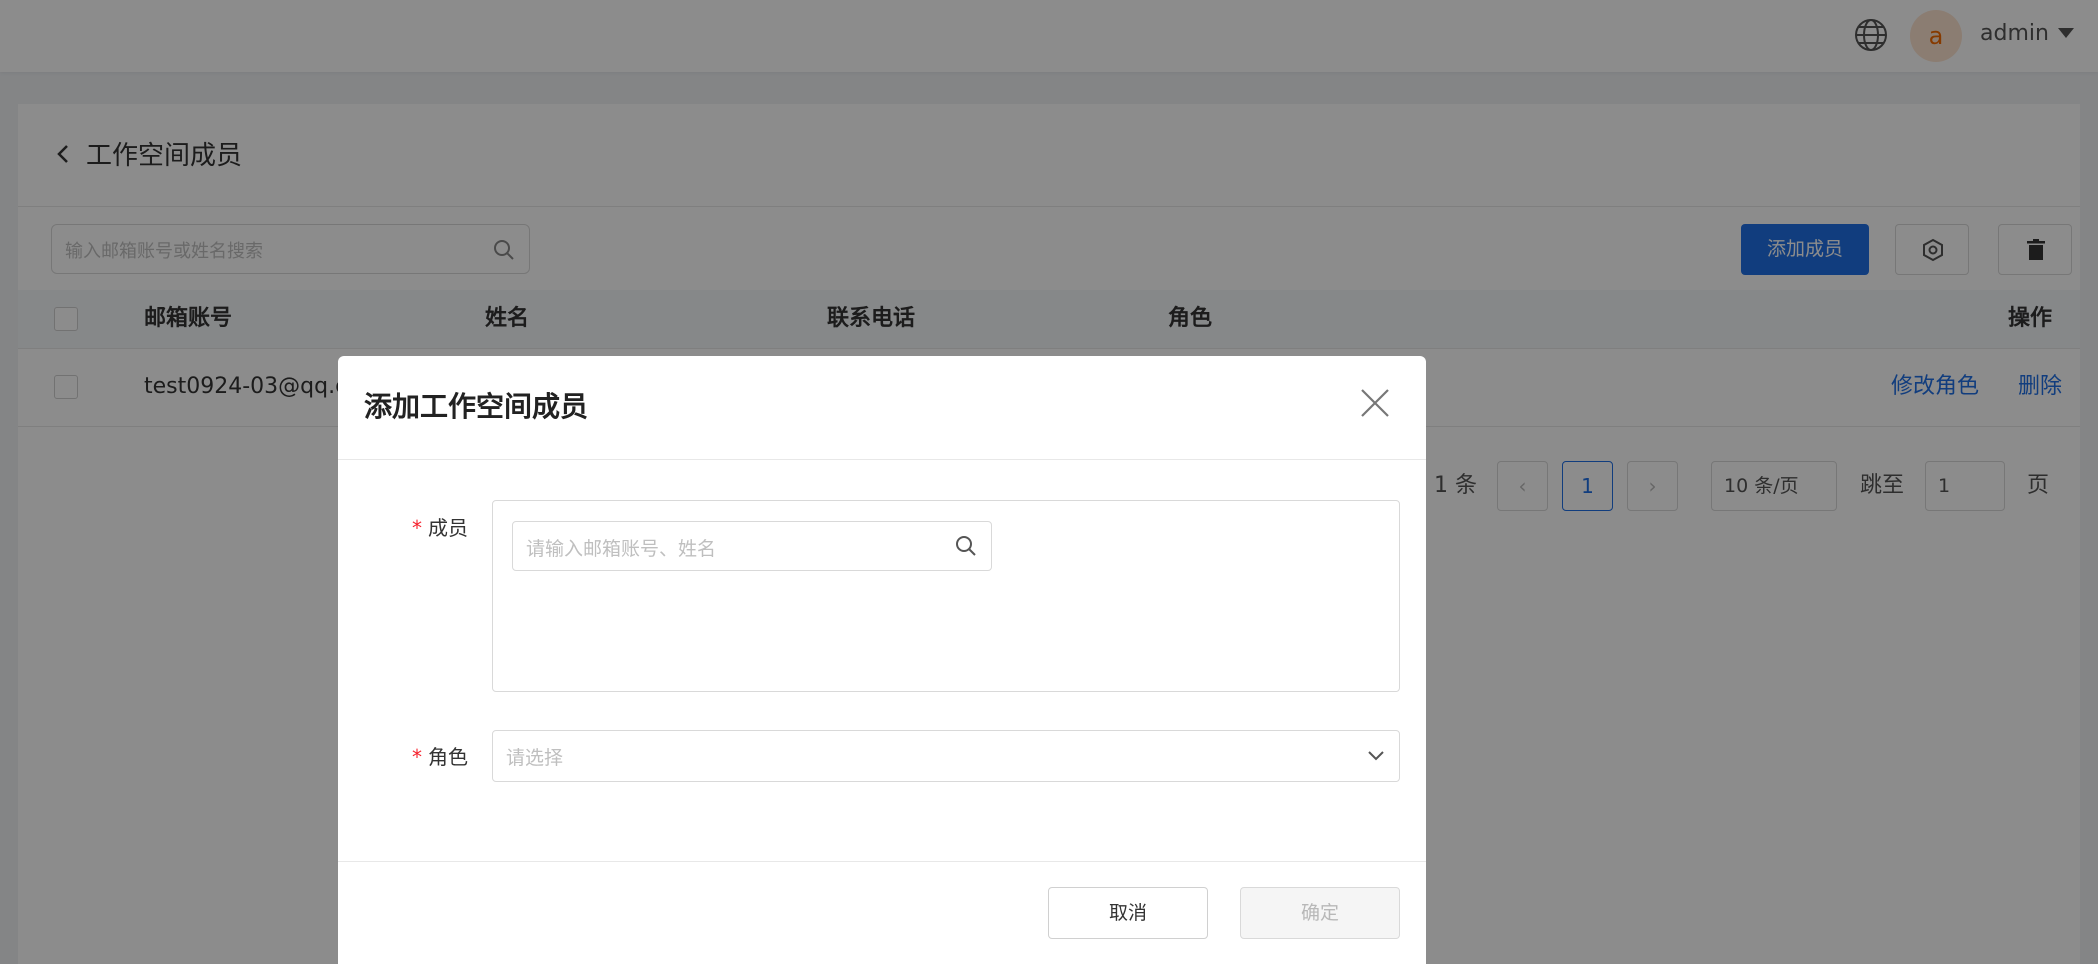 The height and width of the screenshot is (964, 2098). Describe the element at coordinates (403, 757) in the screenshot. I see `role-field-label: * 角色` at that location.